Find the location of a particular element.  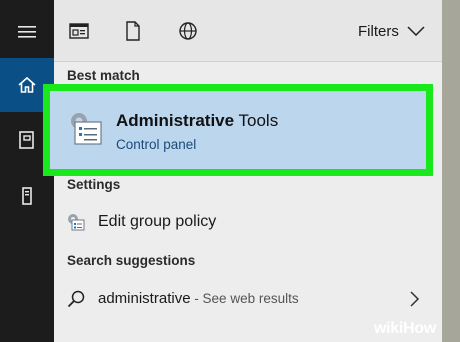

documents-filter-button is located at coordinates (133, 31).